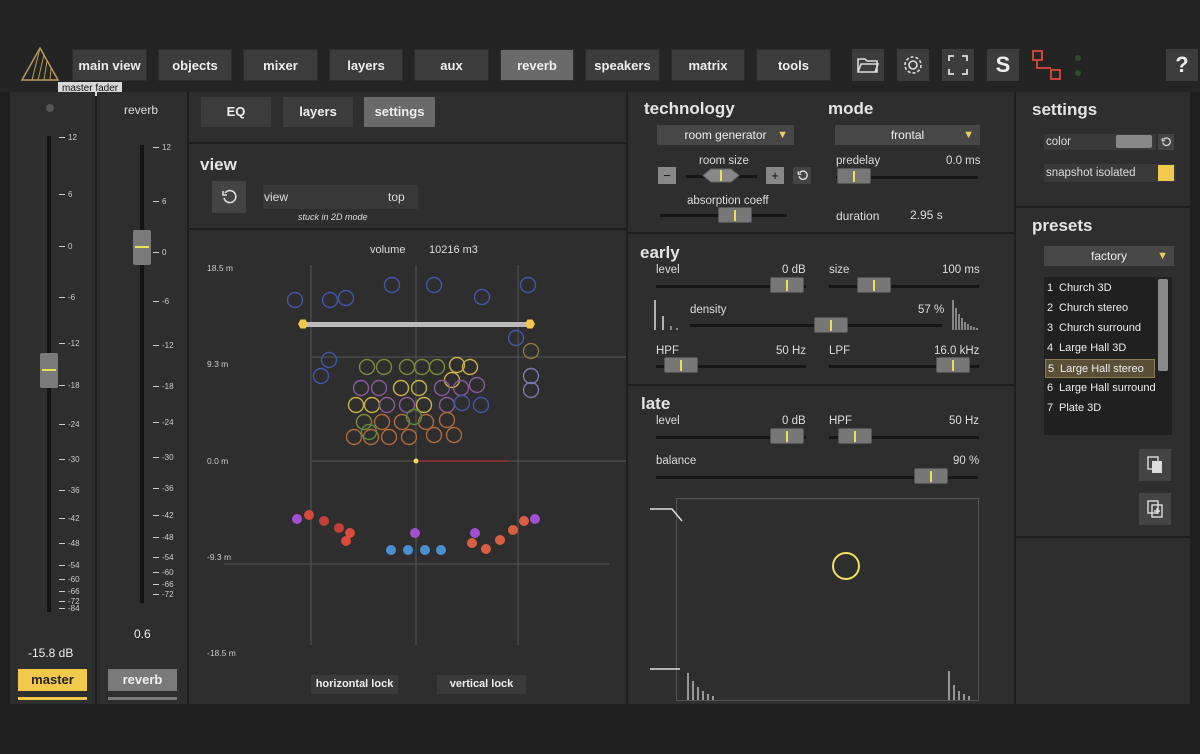  I want to click on room-size-minus-button: −, so click(667, 175).